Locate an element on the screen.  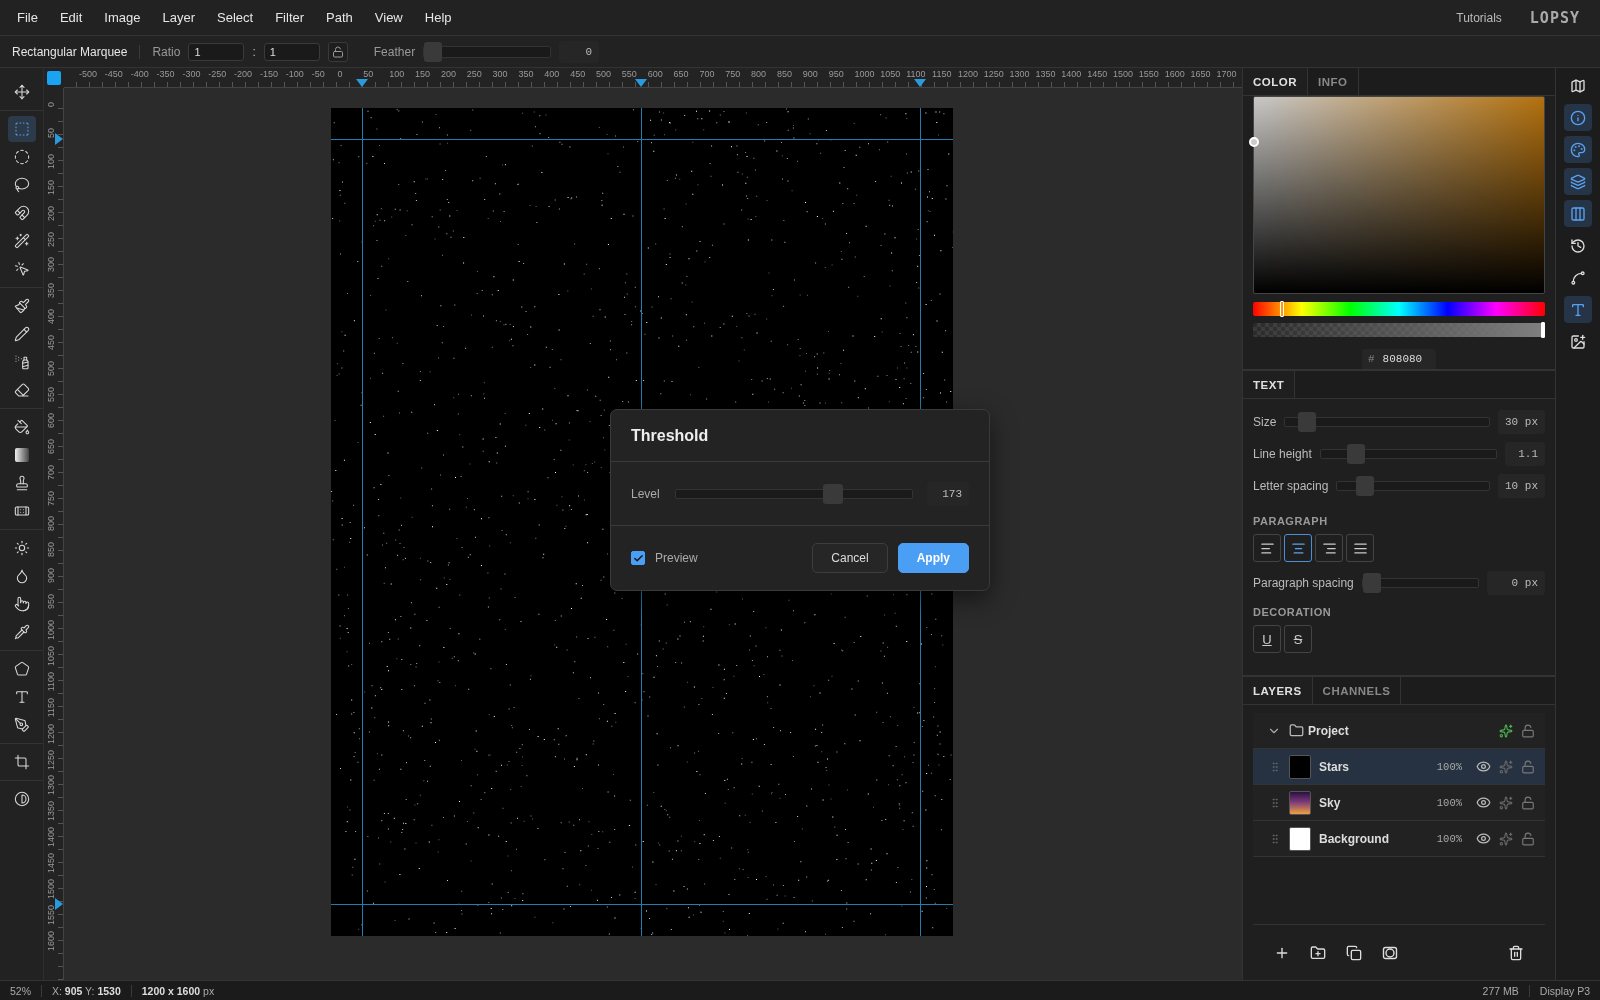
menu-item: Layer is located at coordinates (179, 17).